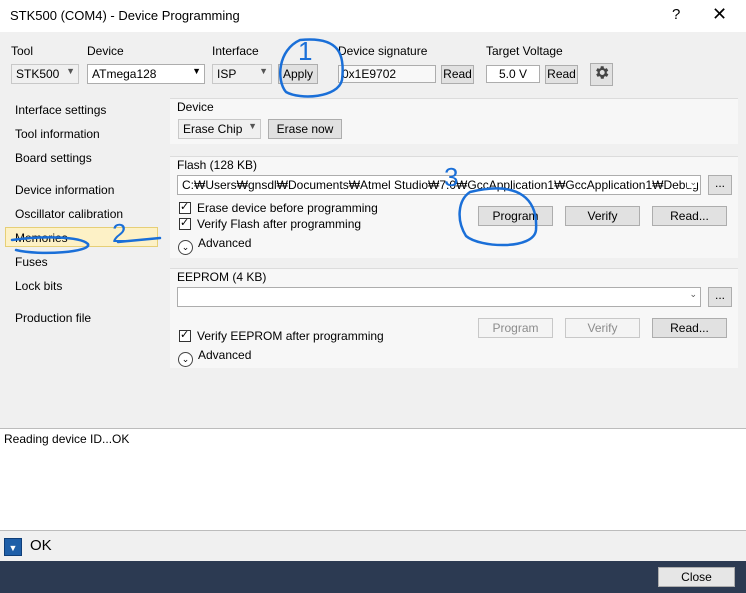 The height and width of the screenshot is (593, 746). Describe the element at coordinates (383, 51) in the screenshot. I see `signature-label: Device signature` at that location.